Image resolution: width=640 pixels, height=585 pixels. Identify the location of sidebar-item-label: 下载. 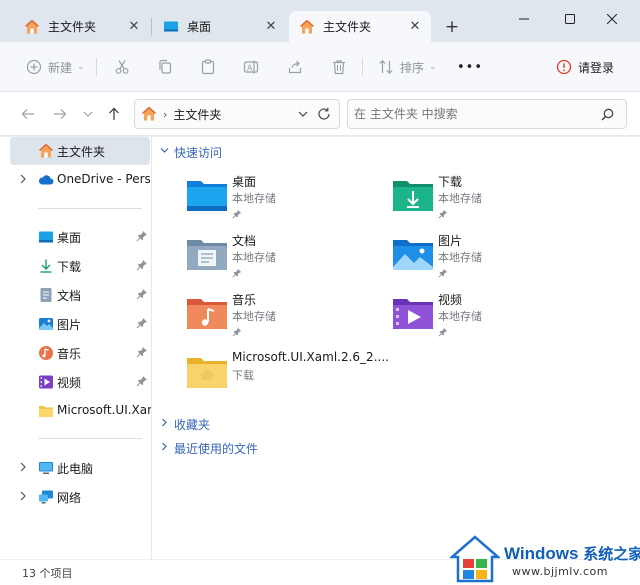
(69, 267).